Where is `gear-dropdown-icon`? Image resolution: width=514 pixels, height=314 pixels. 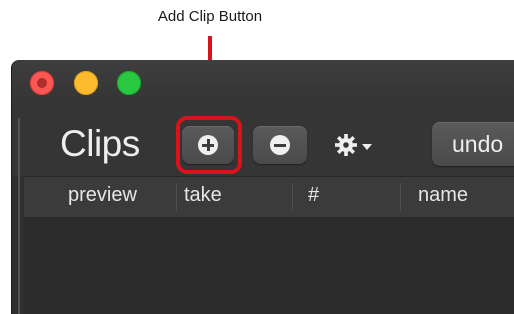
gear-dropdown-icon is located at coordinates (353, 145).